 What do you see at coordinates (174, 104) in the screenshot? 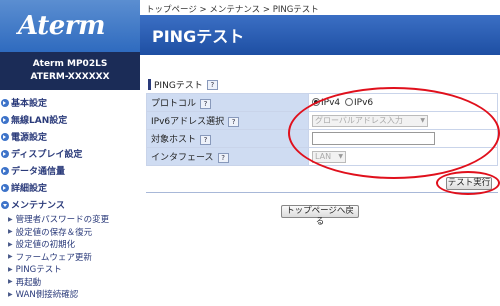
I see `label-text: プロトコル` at bounding box center [174, 104].